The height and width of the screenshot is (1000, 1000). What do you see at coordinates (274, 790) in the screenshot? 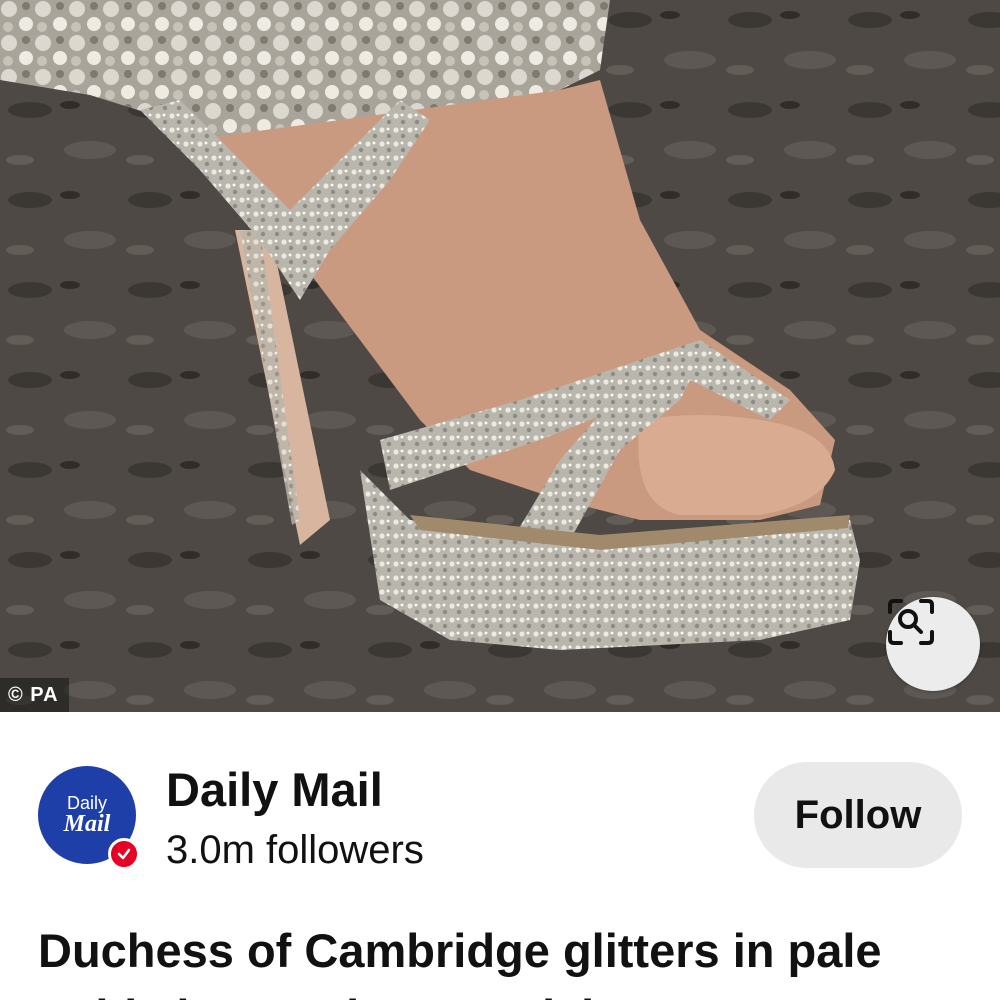
I see `publisher-name: Daily Mail` at bounding box center [274, 790].